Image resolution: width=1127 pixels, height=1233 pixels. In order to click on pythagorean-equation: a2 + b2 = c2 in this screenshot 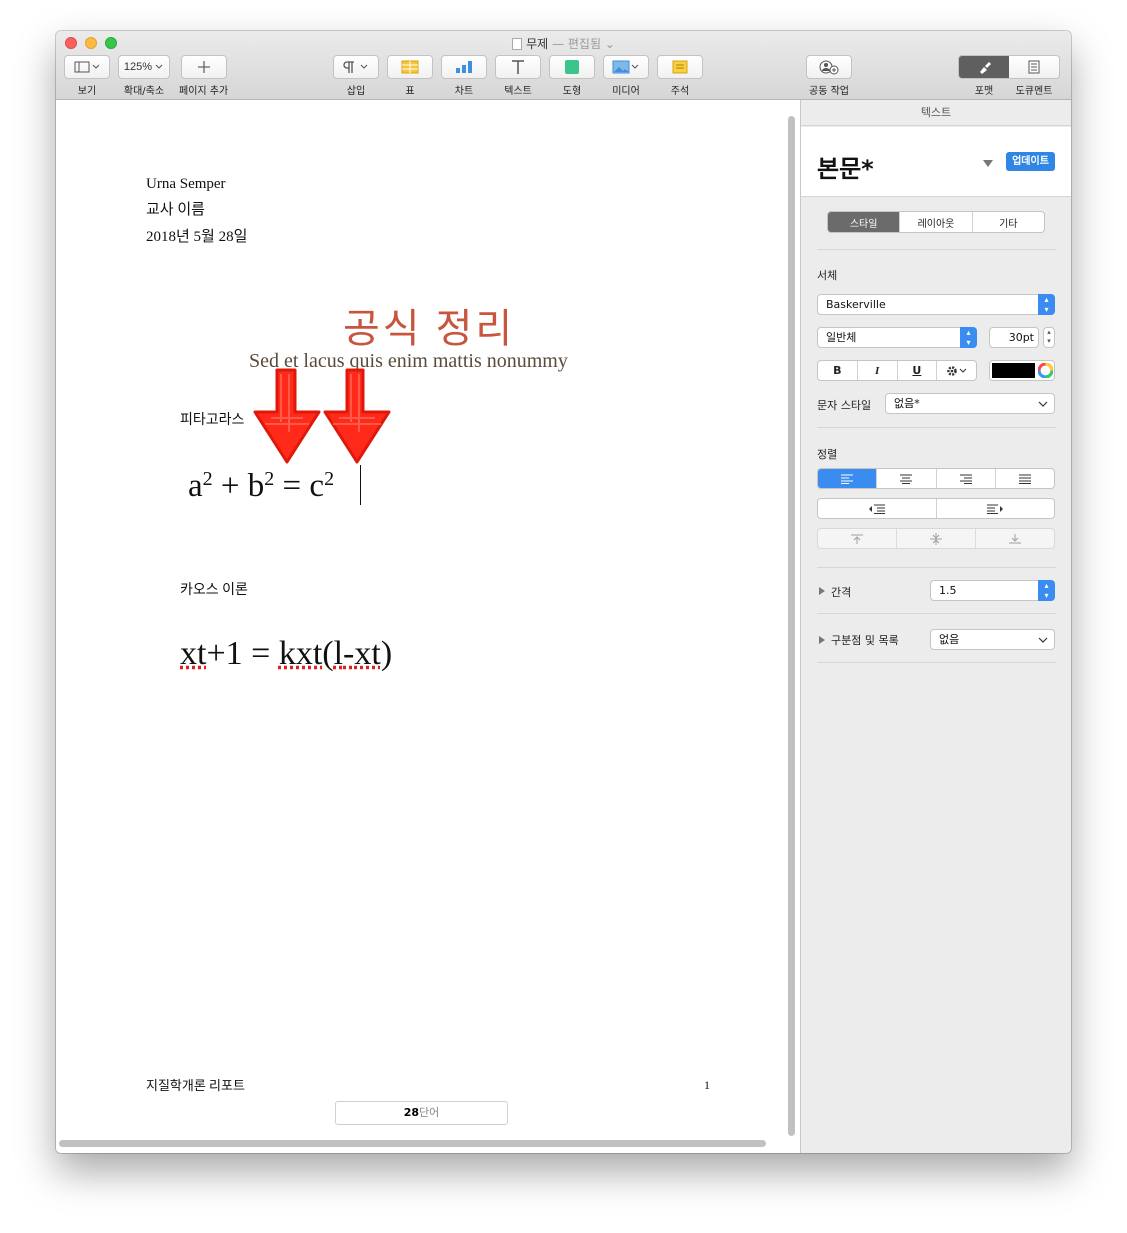, I will do `click(261, 486)`.